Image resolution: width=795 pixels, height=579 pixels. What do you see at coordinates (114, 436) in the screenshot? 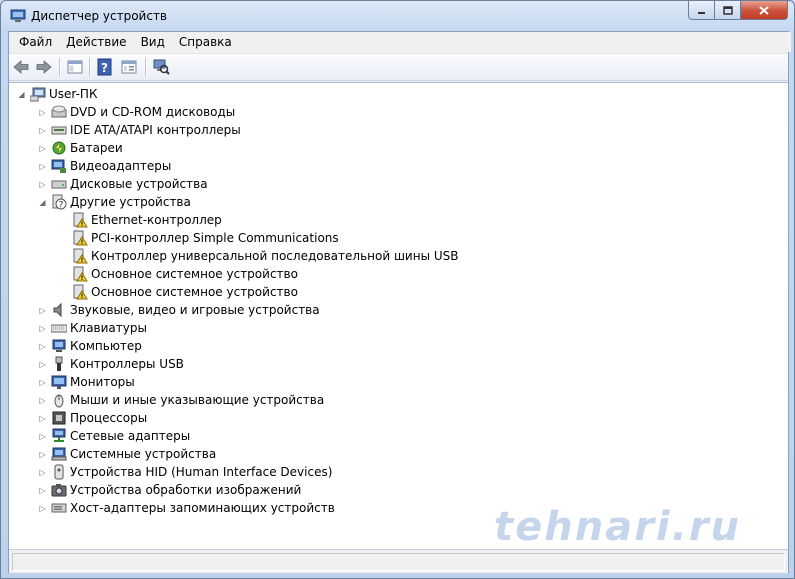
I see `tree-item: ▷ Сетевые адаптеры` at bounding box center [114, 436].